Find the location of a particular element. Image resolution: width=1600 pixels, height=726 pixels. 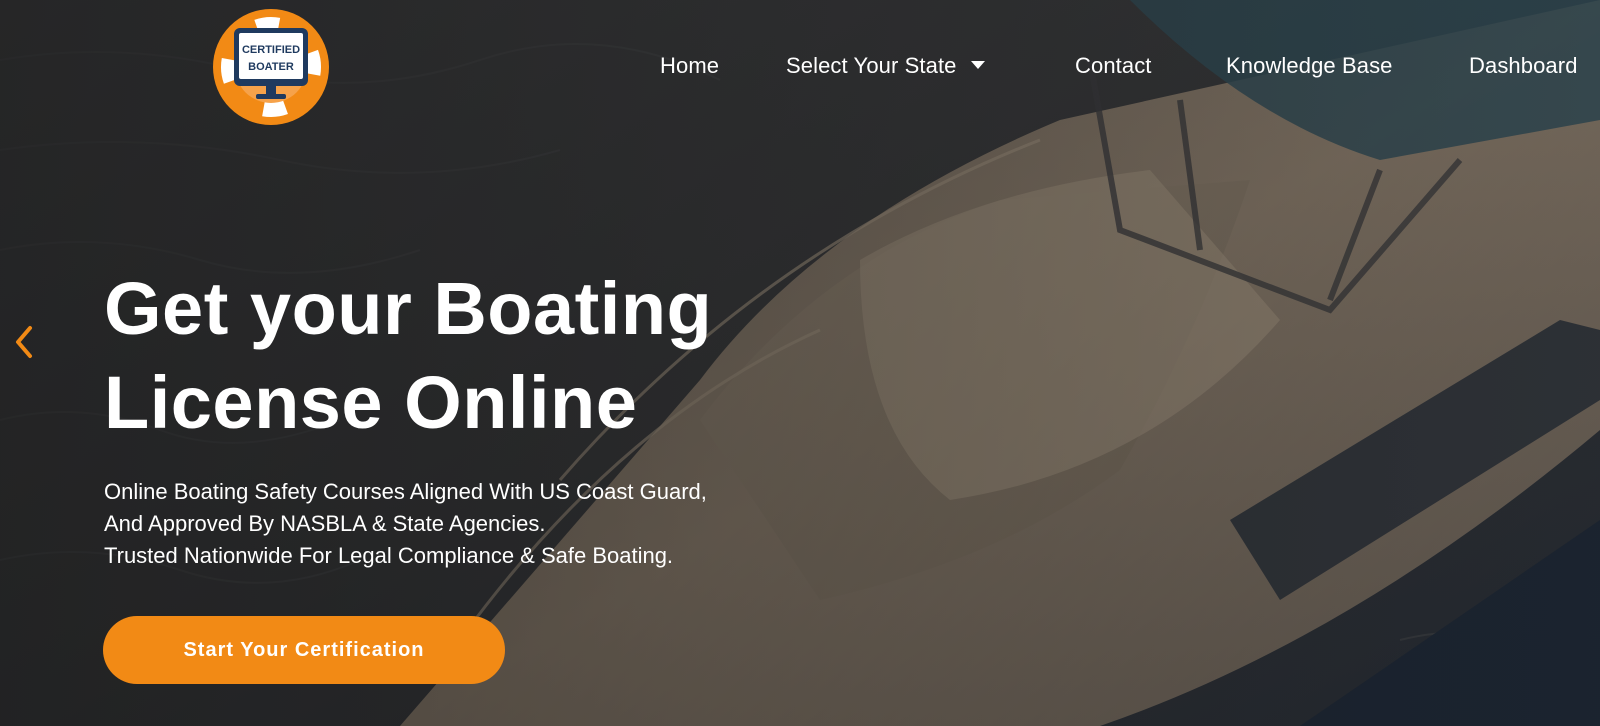

caret-down-icon is located at coordinates (977, 65).